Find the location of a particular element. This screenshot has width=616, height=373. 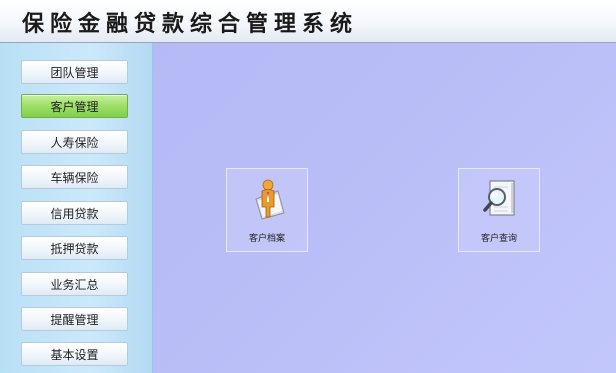

sidebar-item-customer-management: 客户管理 is located at coordinates (74, 106).